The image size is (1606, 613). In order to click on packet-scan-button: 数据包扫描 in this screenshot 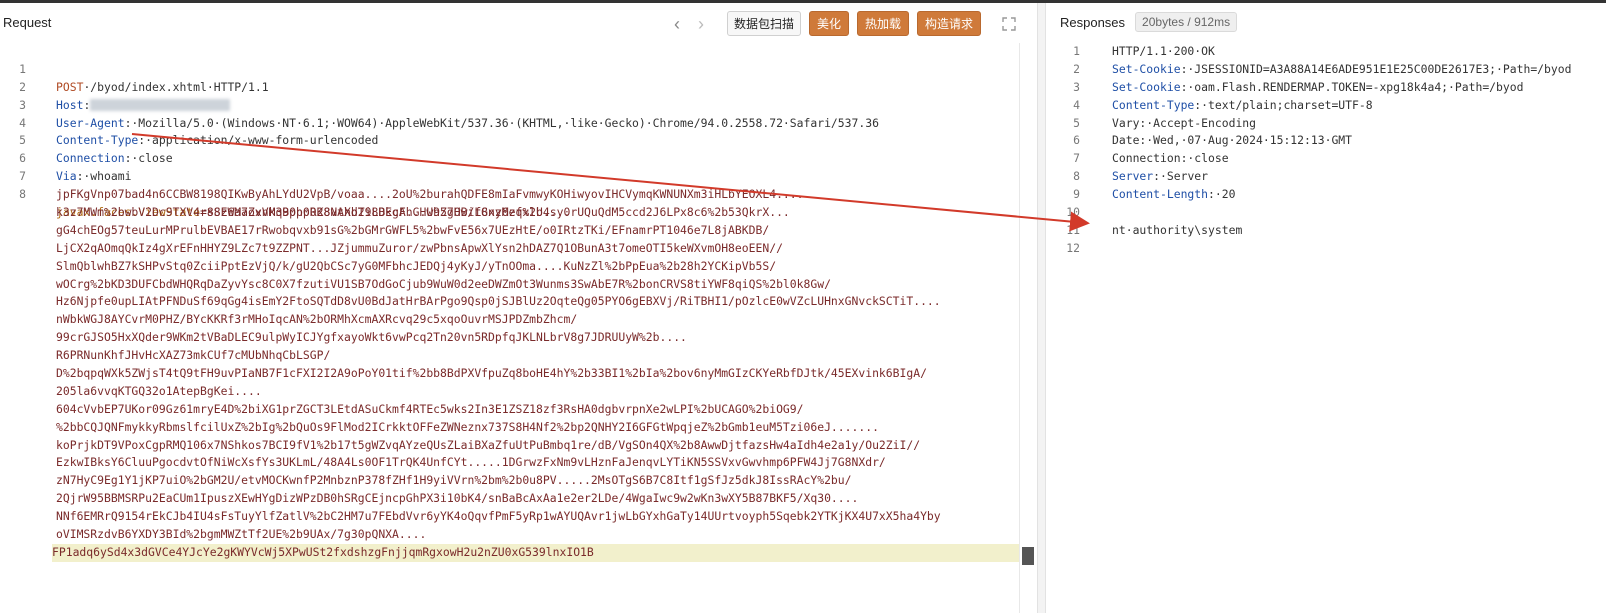, I will do `click(763, 23)`.